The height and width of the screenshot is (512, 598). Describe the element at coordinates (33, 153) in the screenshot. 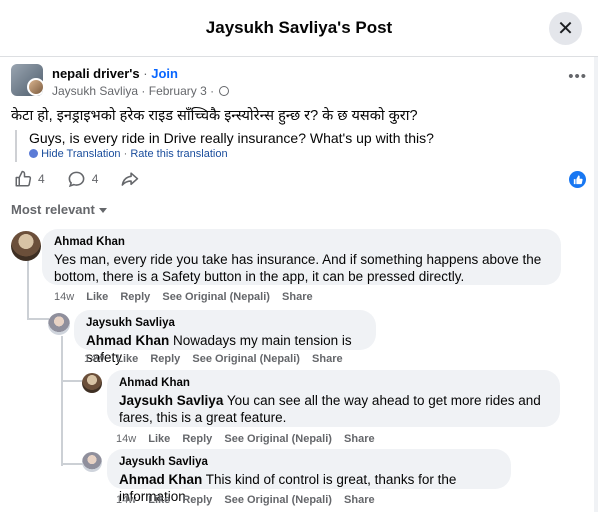

I see `translate-gear-icon` at that location.